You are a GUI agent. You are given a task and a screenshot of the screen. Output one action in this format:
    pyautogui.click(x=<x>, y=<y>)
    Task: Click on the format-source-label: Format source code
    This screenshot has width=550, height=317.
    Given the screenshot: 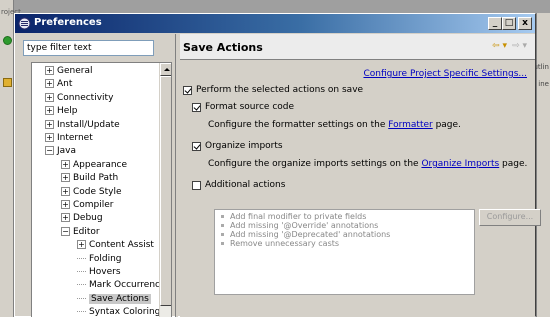 What is the action you would take?
    pyautogui.click(x=250, y=107)
    